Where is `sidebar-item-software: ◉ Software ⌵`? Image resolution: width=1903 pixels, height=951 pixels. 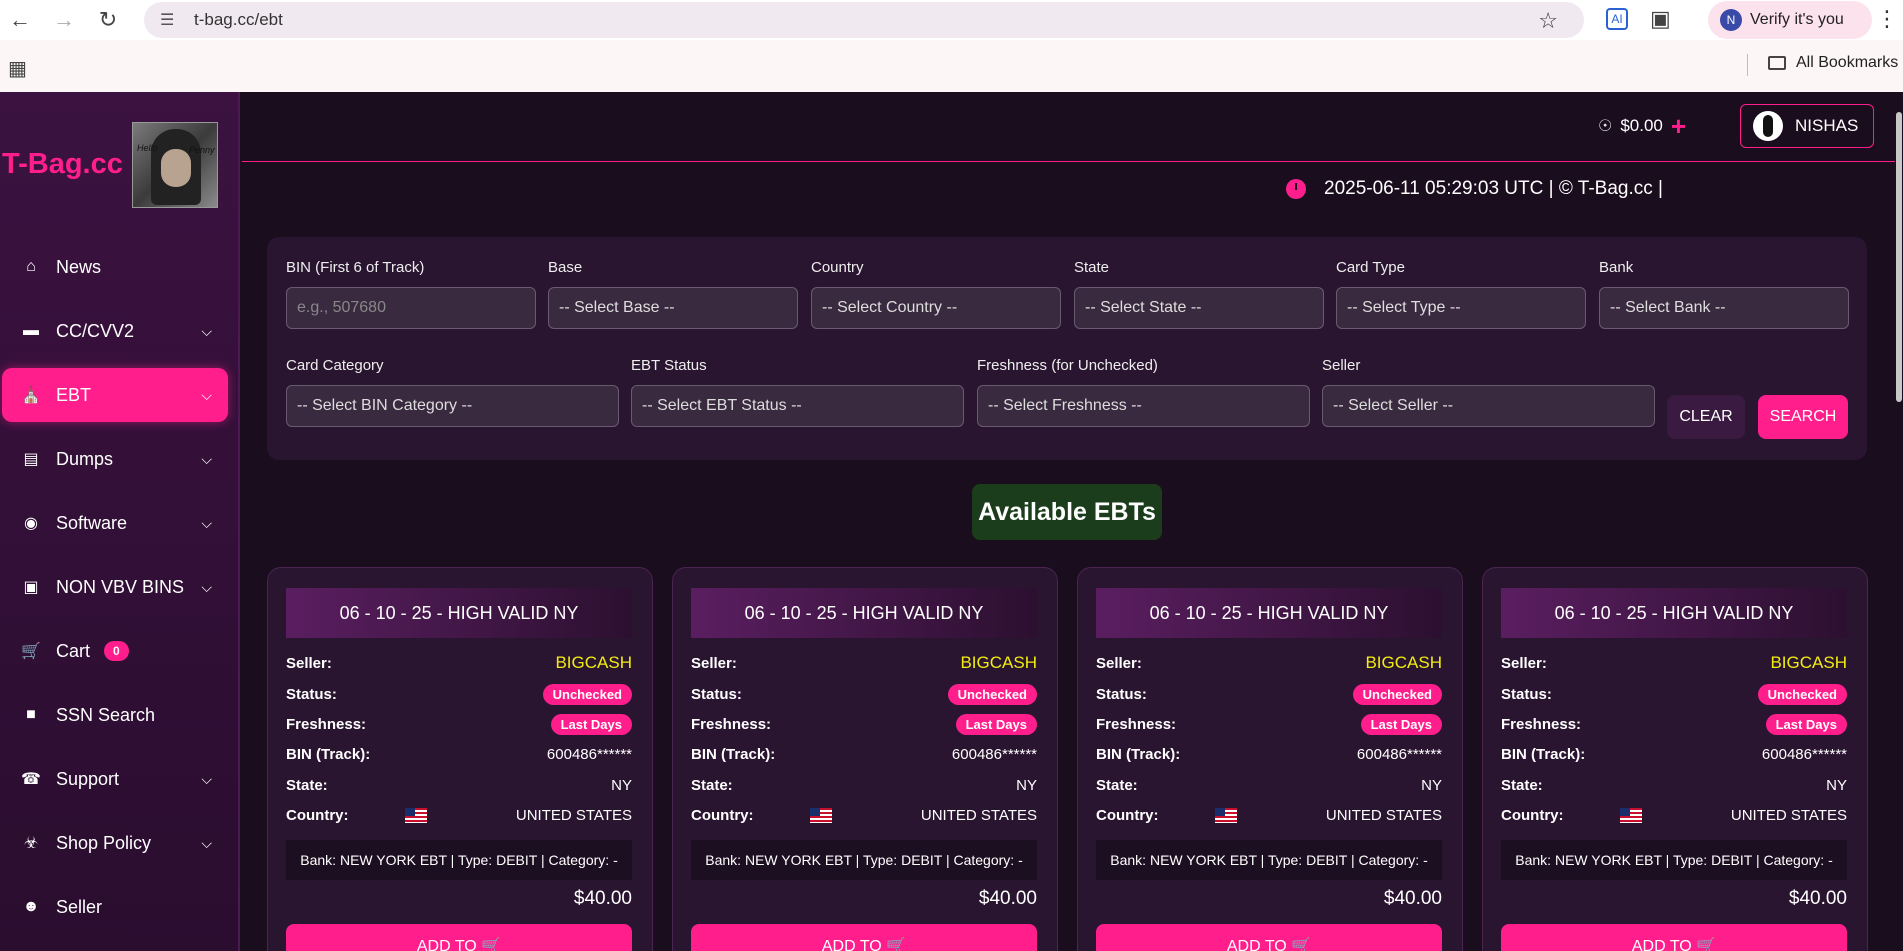 sidebar-item-software: ◉ Software ⌵ is located at coordinates (115, 523).